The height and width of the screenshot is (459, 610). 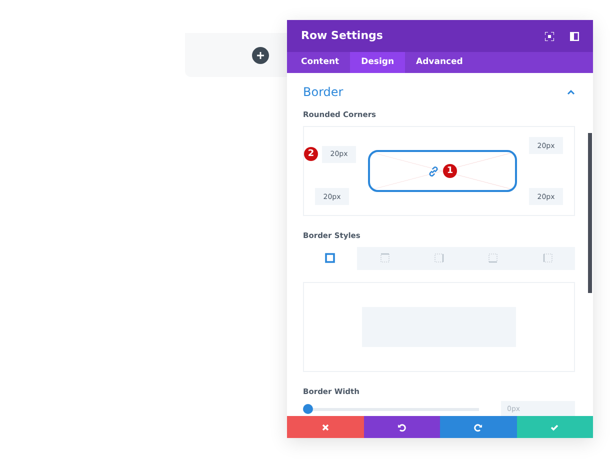 I want to click on border-left-icon, so click(x=548, y=258).